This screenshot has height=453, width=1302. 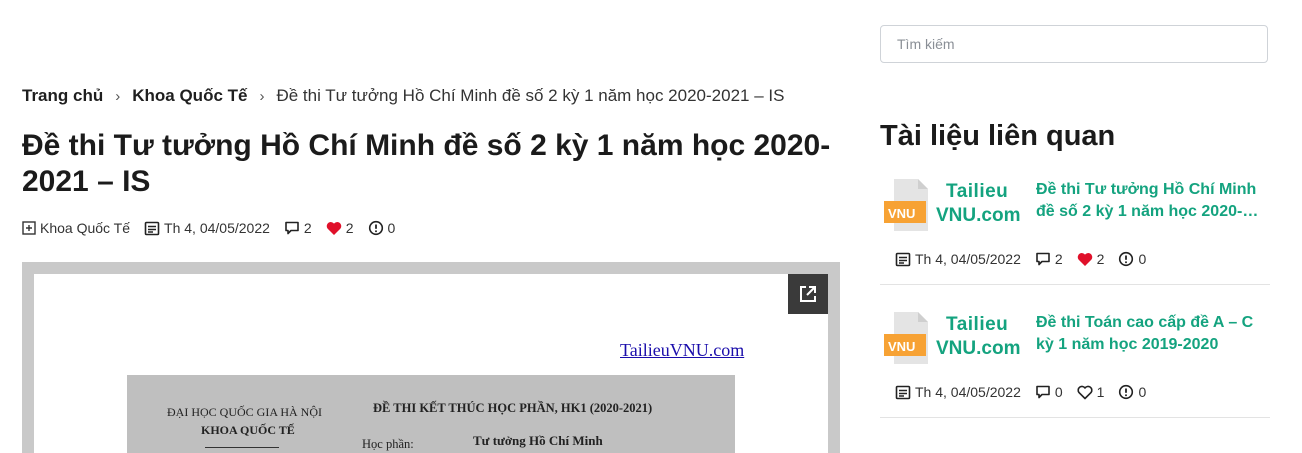 I want to click on search-box, so click(x=1074, y=44).